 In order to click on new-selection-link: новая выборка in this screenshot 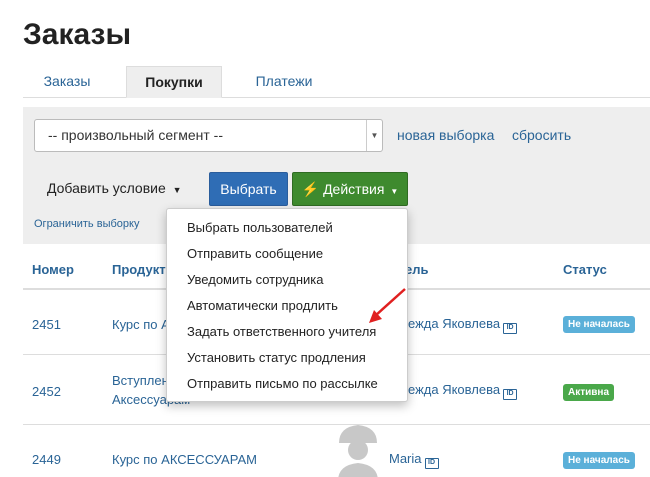, I will do `click(445, 135)`.